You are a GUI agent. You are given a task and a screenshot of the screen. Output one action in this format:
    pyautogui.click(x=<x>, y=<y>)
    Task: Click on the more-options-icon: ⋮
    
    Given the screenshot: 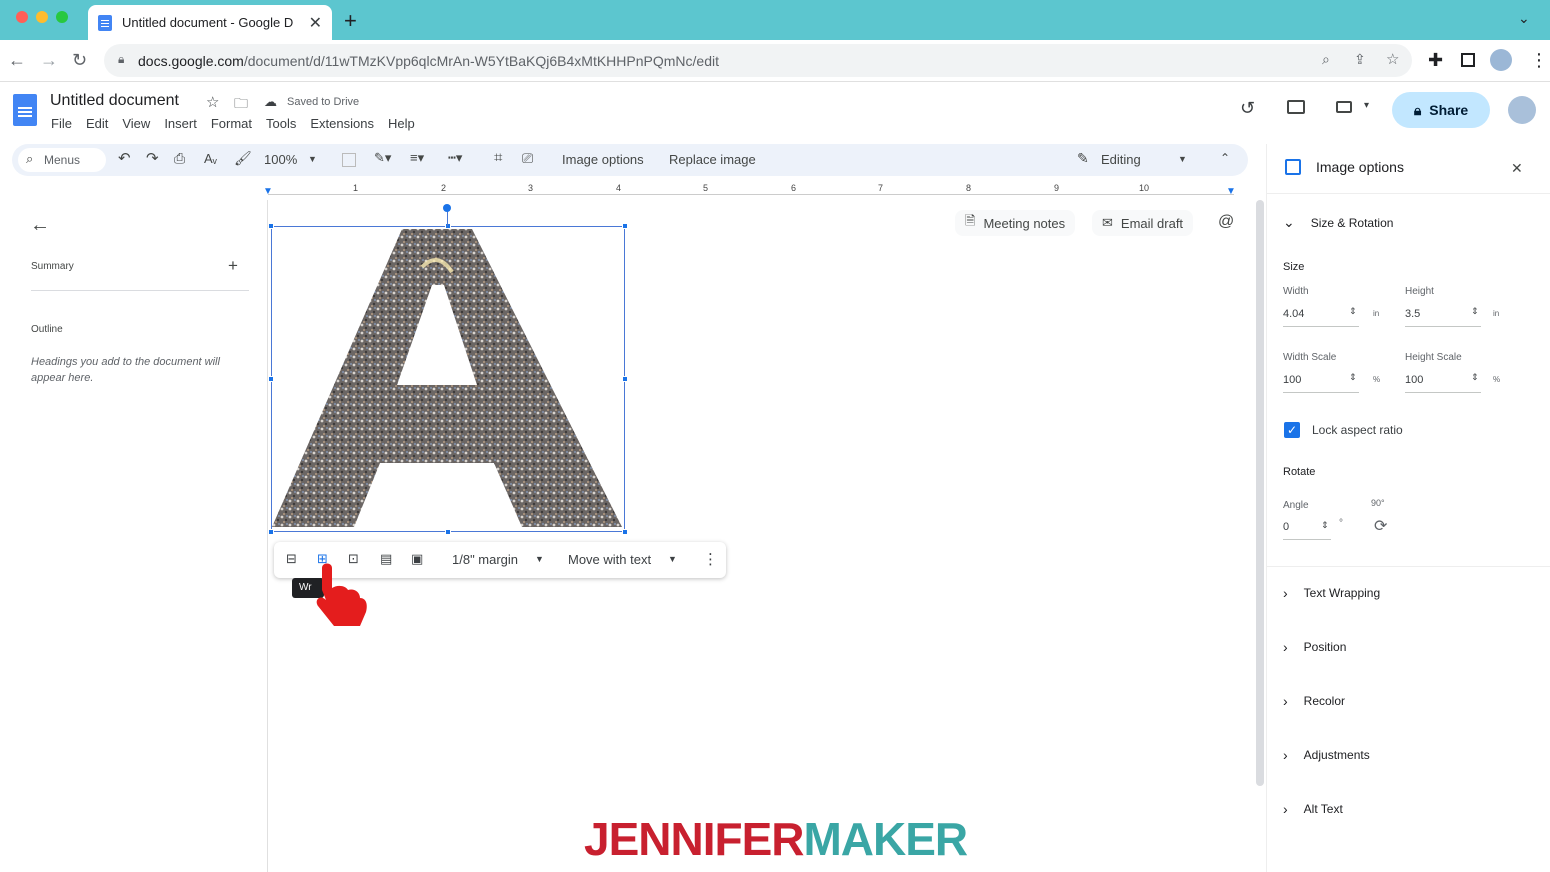 What is the action you would take?
    pyautogui.click(x=710, y=559)
    